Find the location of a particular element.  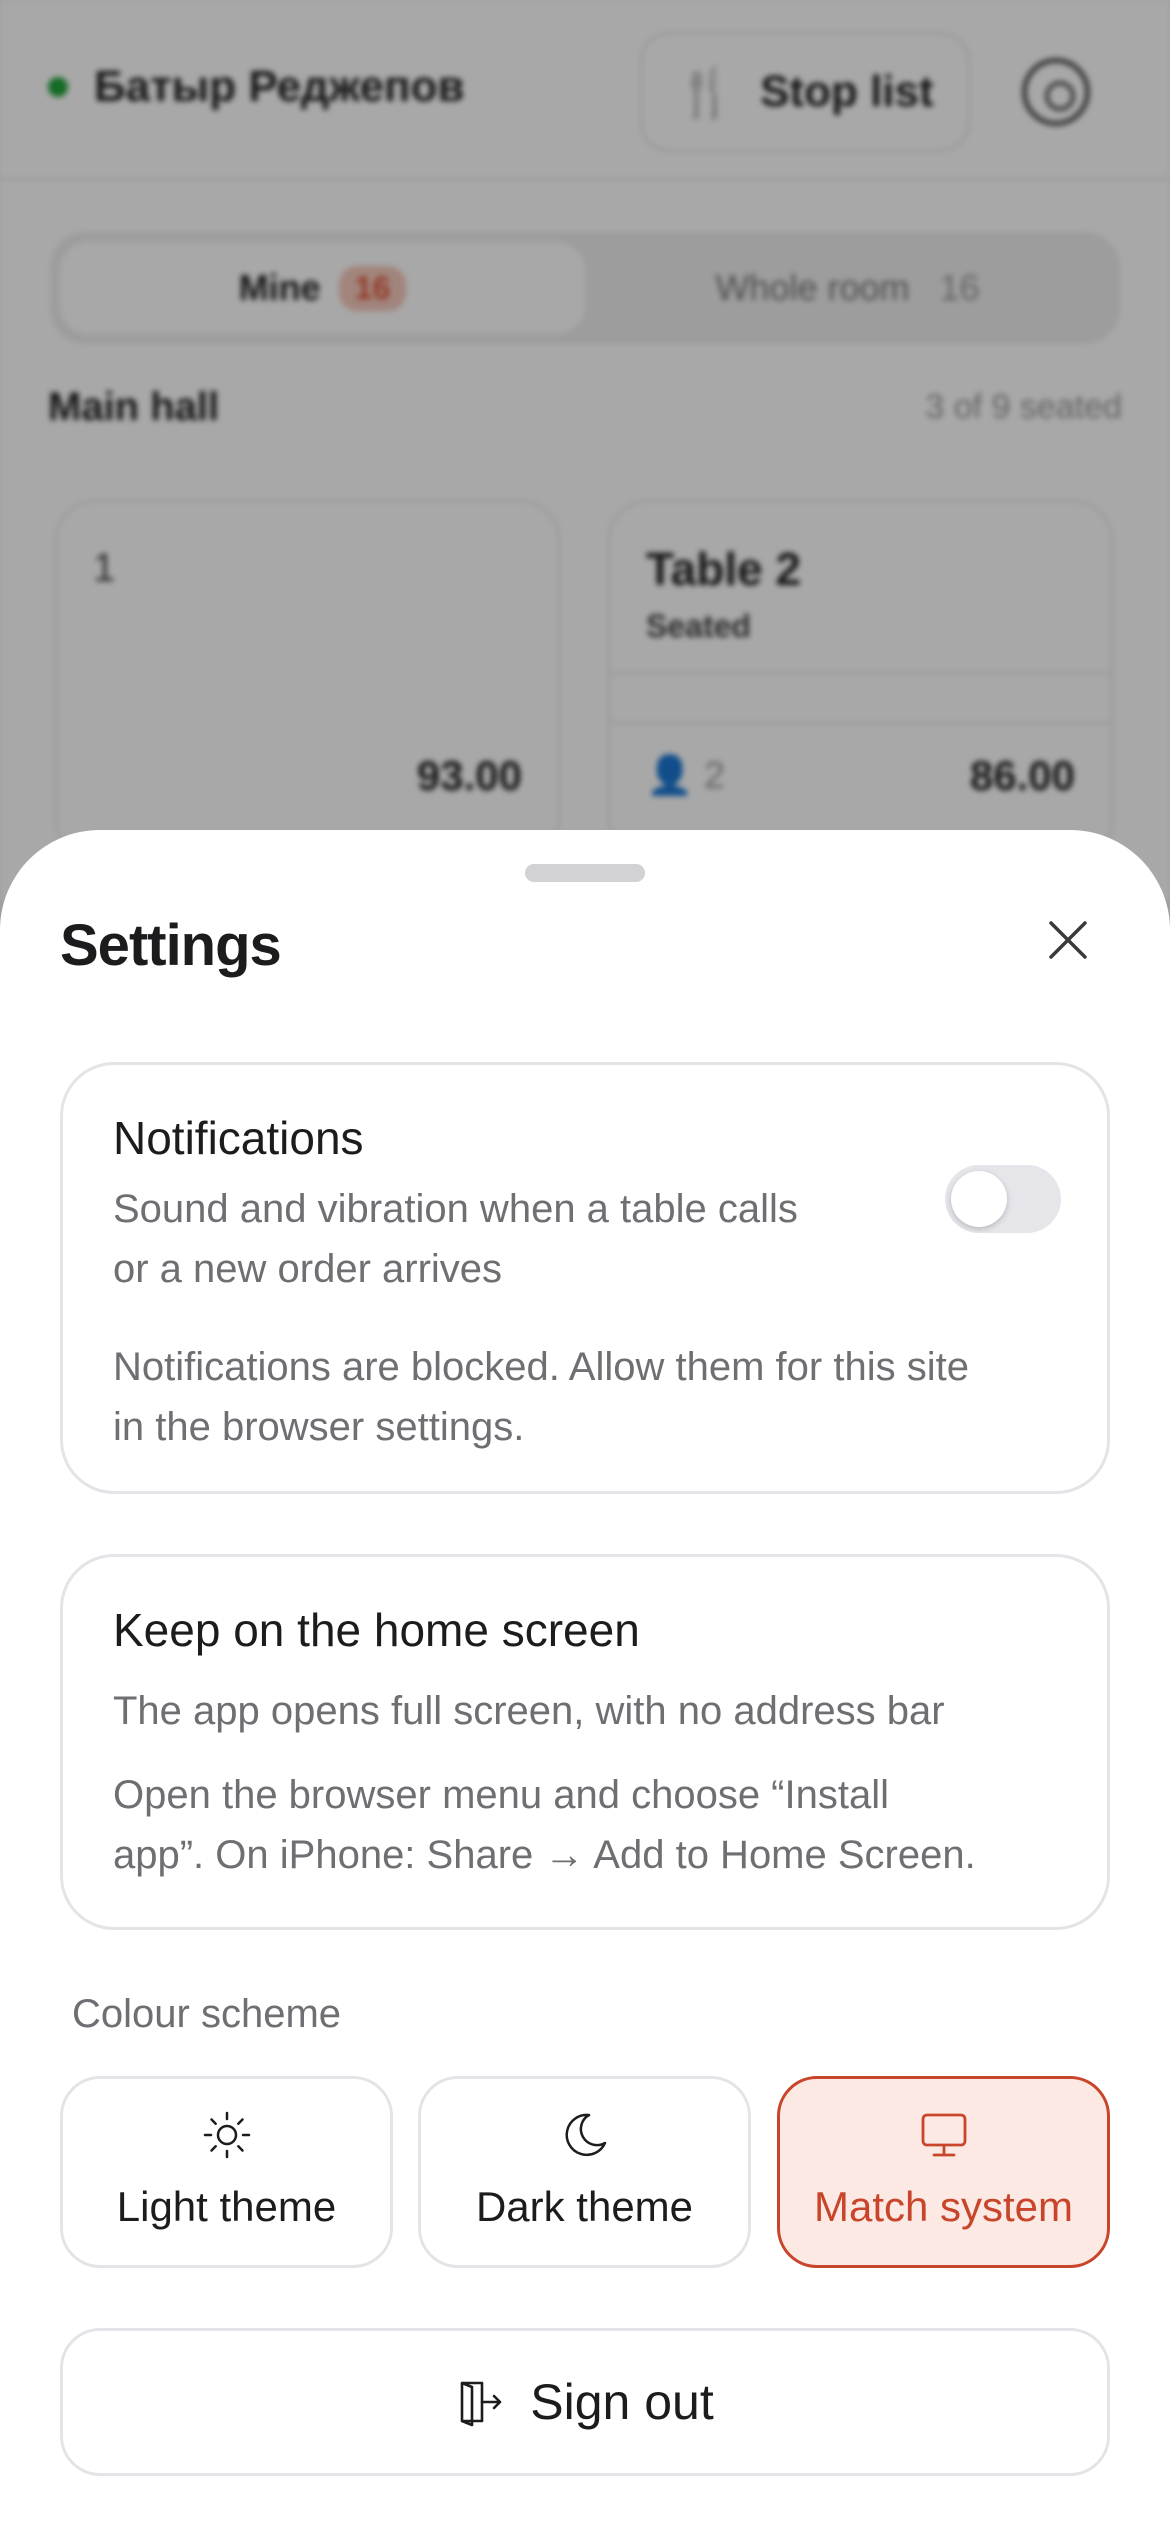

close-icon is located at coordinates (1068, 940).